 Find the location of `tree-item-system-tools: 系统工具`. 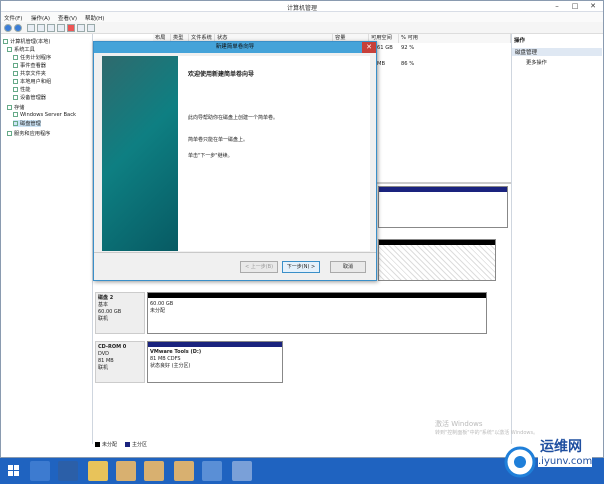

tree-item-system-tools: 系统工具 is located at coordinates (21, 49).